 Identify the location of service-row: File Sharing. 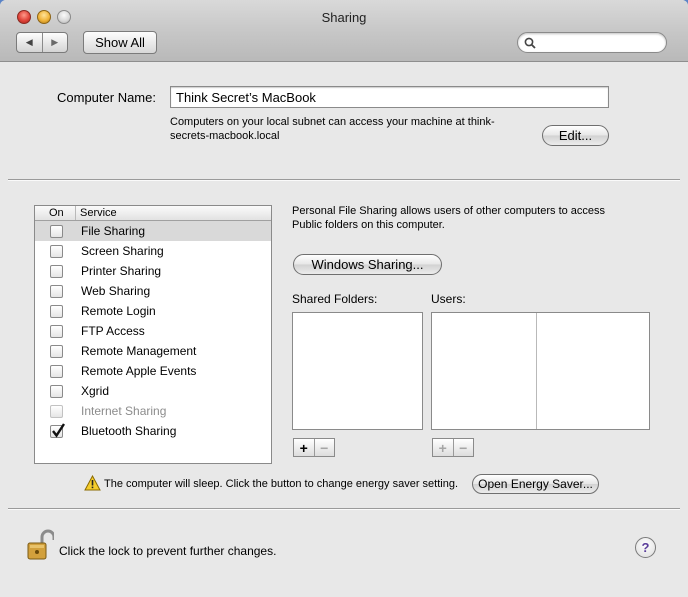
(153, 231).